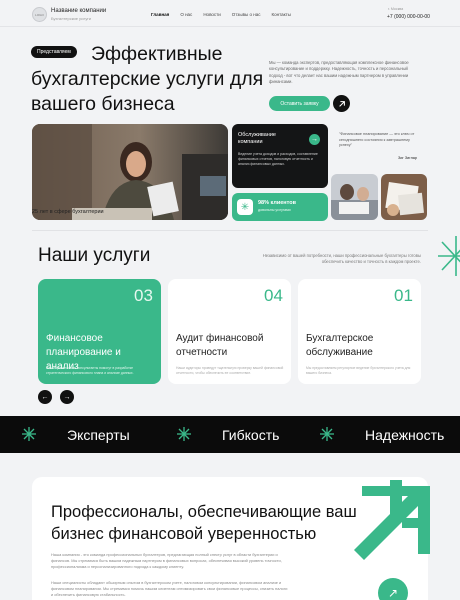  I want to click on office-photo, so click(354, 197).